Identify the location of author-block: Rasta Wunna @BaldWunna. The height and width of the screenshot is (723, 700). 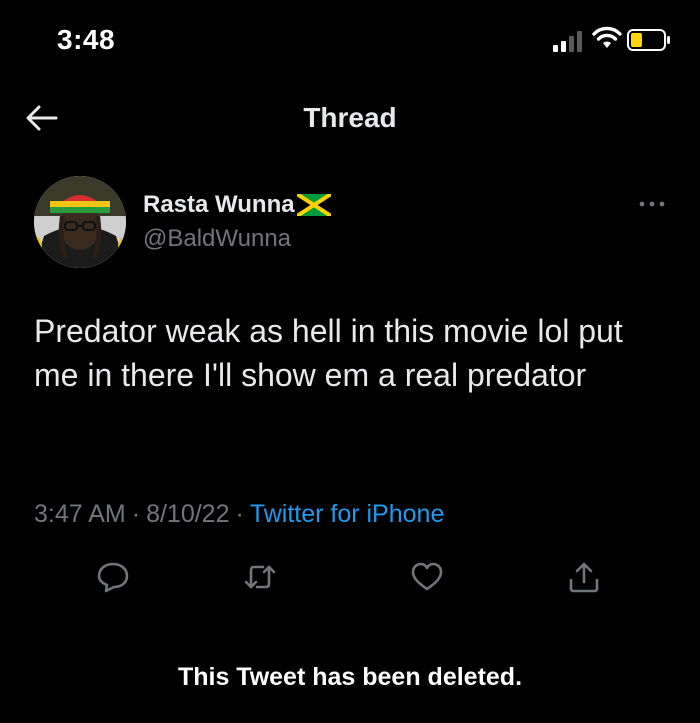
(237, 221).